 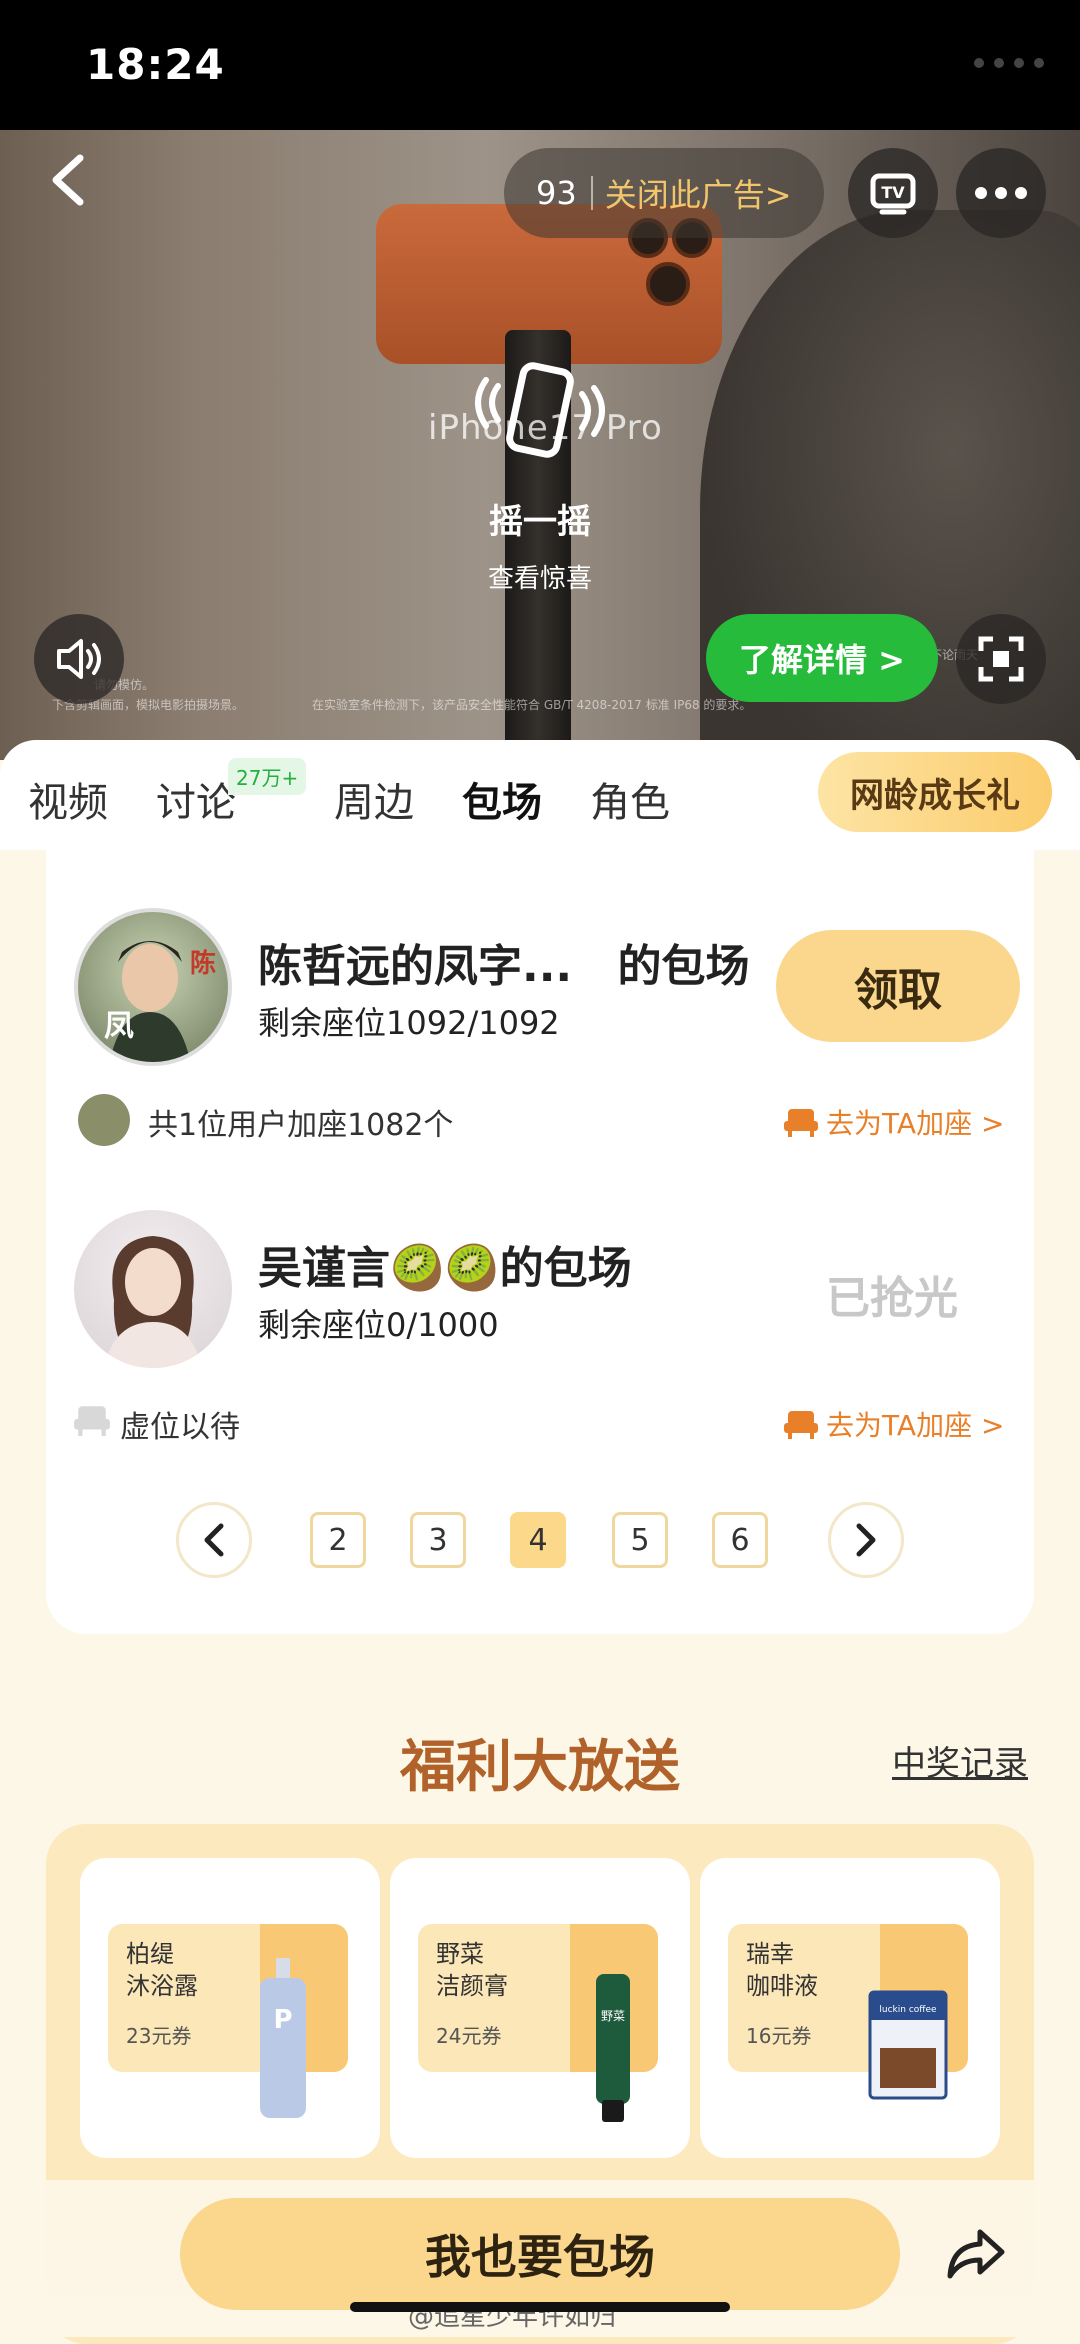 What do you see at coordinates (640, 1540) in the screenshot?
I see `pager-page: 5` at bounding box center [640, 1540].